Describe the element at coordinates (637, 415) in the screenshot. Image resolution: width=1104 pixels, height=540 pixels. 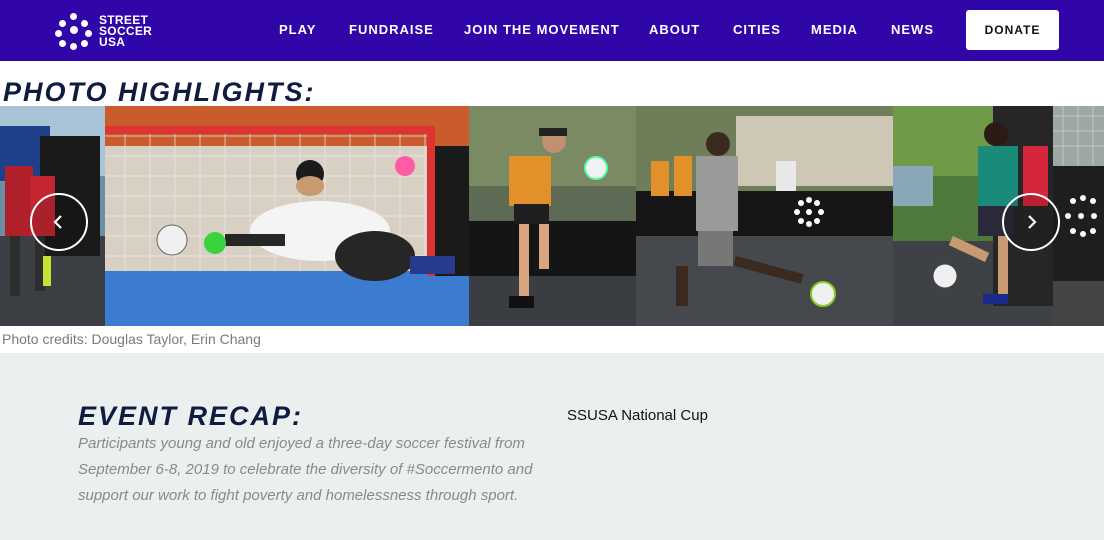
I see `ssusa-national-cup-label: SSUSA National Cup` at that location.